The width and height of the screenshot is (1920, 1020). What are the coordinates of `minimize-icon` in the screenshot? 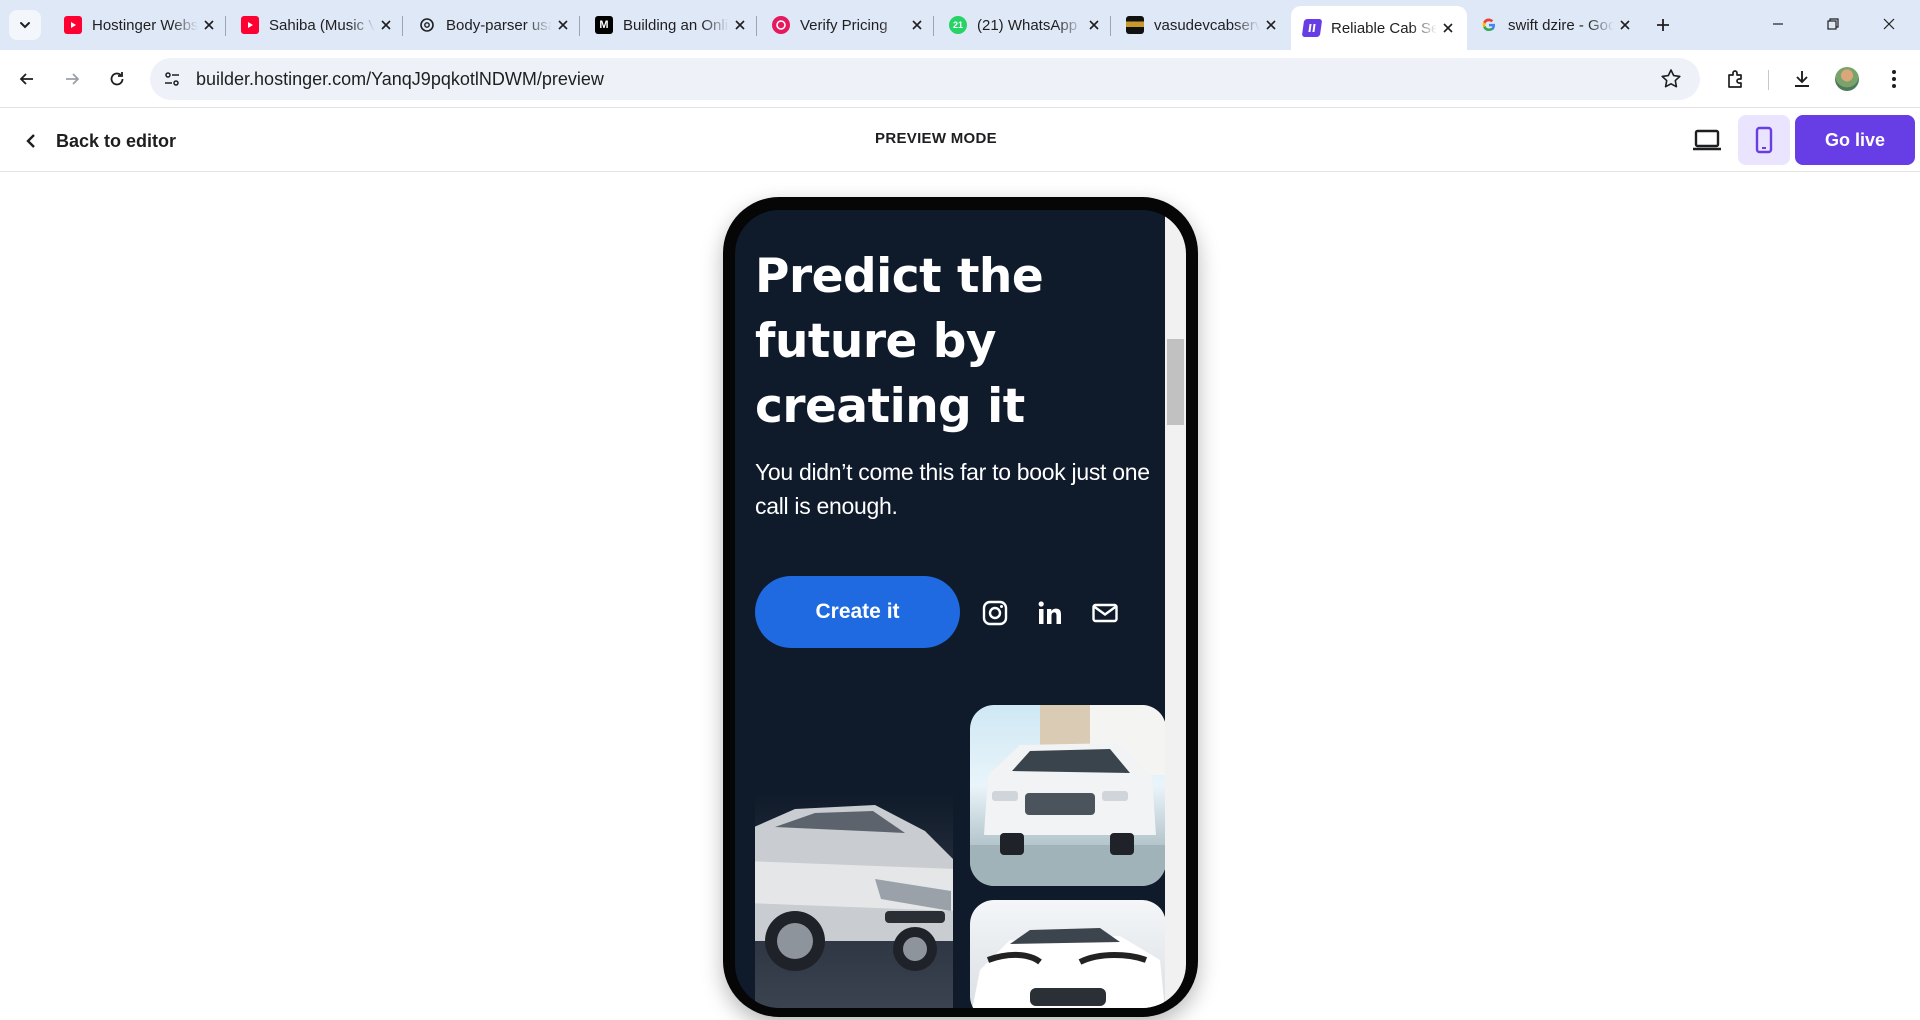 It's located at (1778, 24).